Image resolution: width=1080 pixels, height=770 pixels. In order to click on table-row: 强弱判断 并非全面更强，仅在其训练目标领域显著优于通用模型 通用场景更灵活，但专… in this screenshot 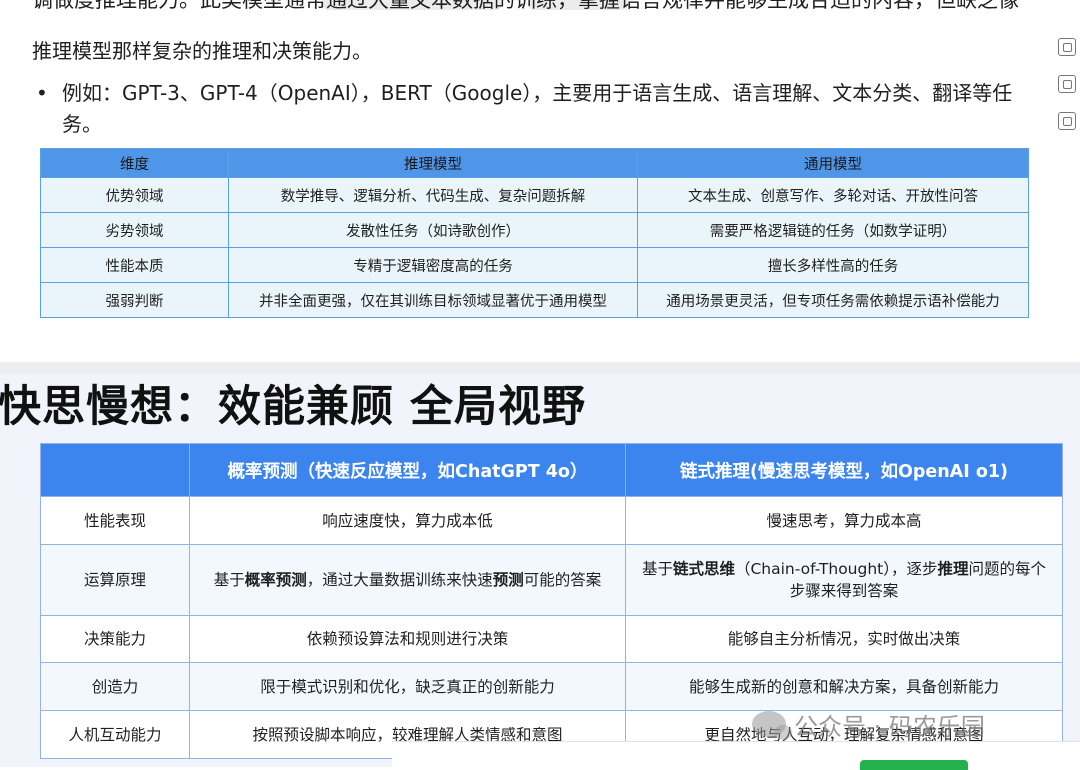, I will do `click(534, 300)`.